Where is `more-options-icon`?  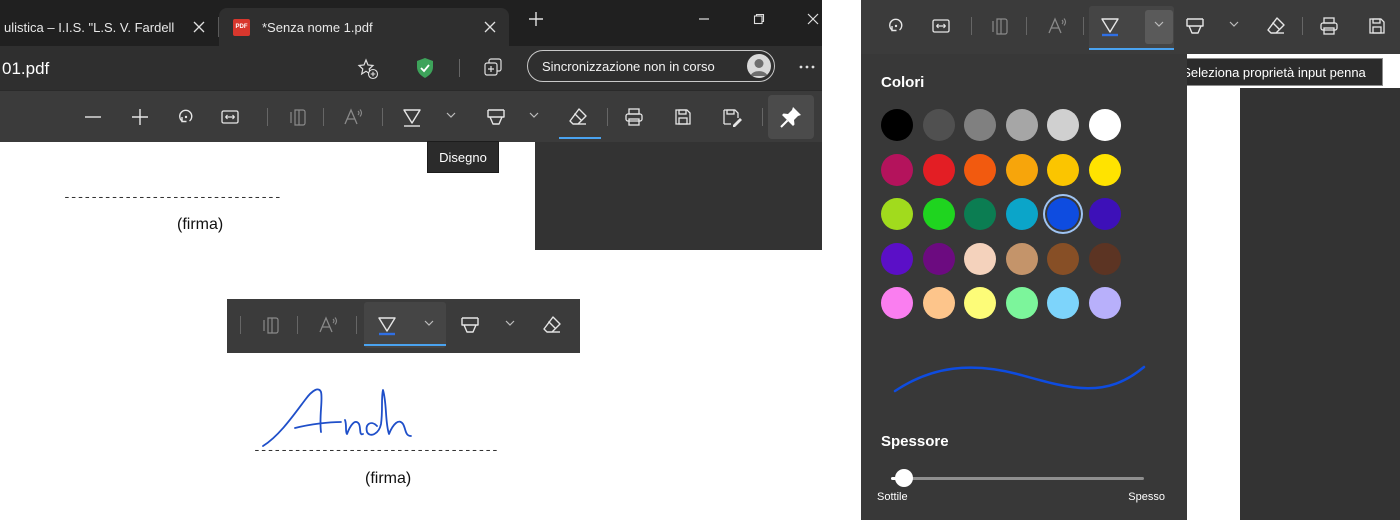 more-options-icon is located at coordinates (807, 67).